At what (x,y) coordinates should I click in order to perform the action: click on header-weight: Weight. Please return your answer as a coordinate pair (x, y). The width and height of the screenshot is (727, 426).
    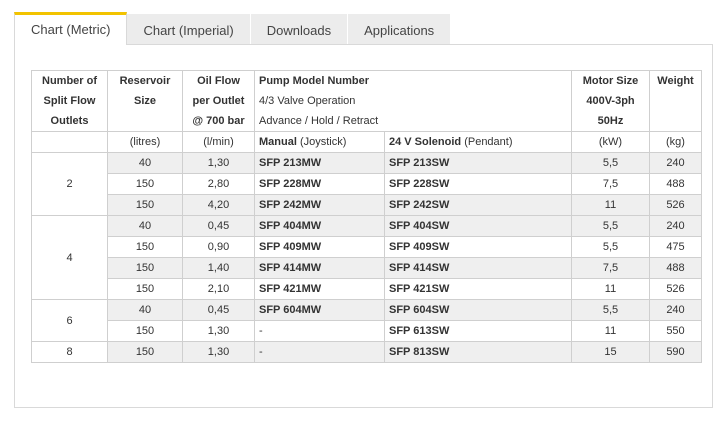
    Looking at the image, I should click on (675, 80).